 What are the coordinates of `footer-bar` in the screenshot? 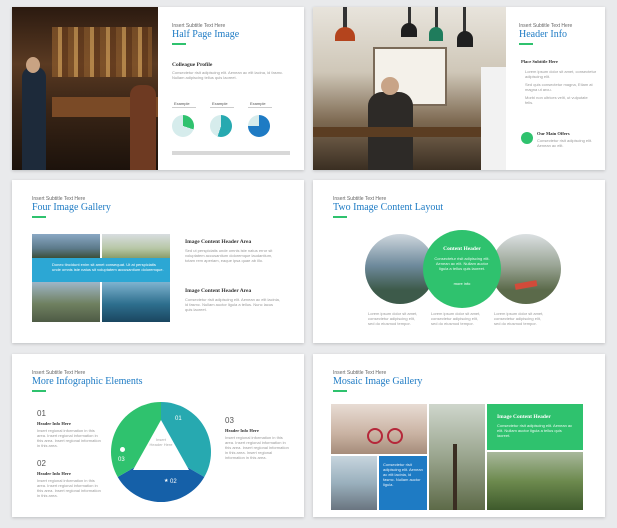 It's located at (231, 153).